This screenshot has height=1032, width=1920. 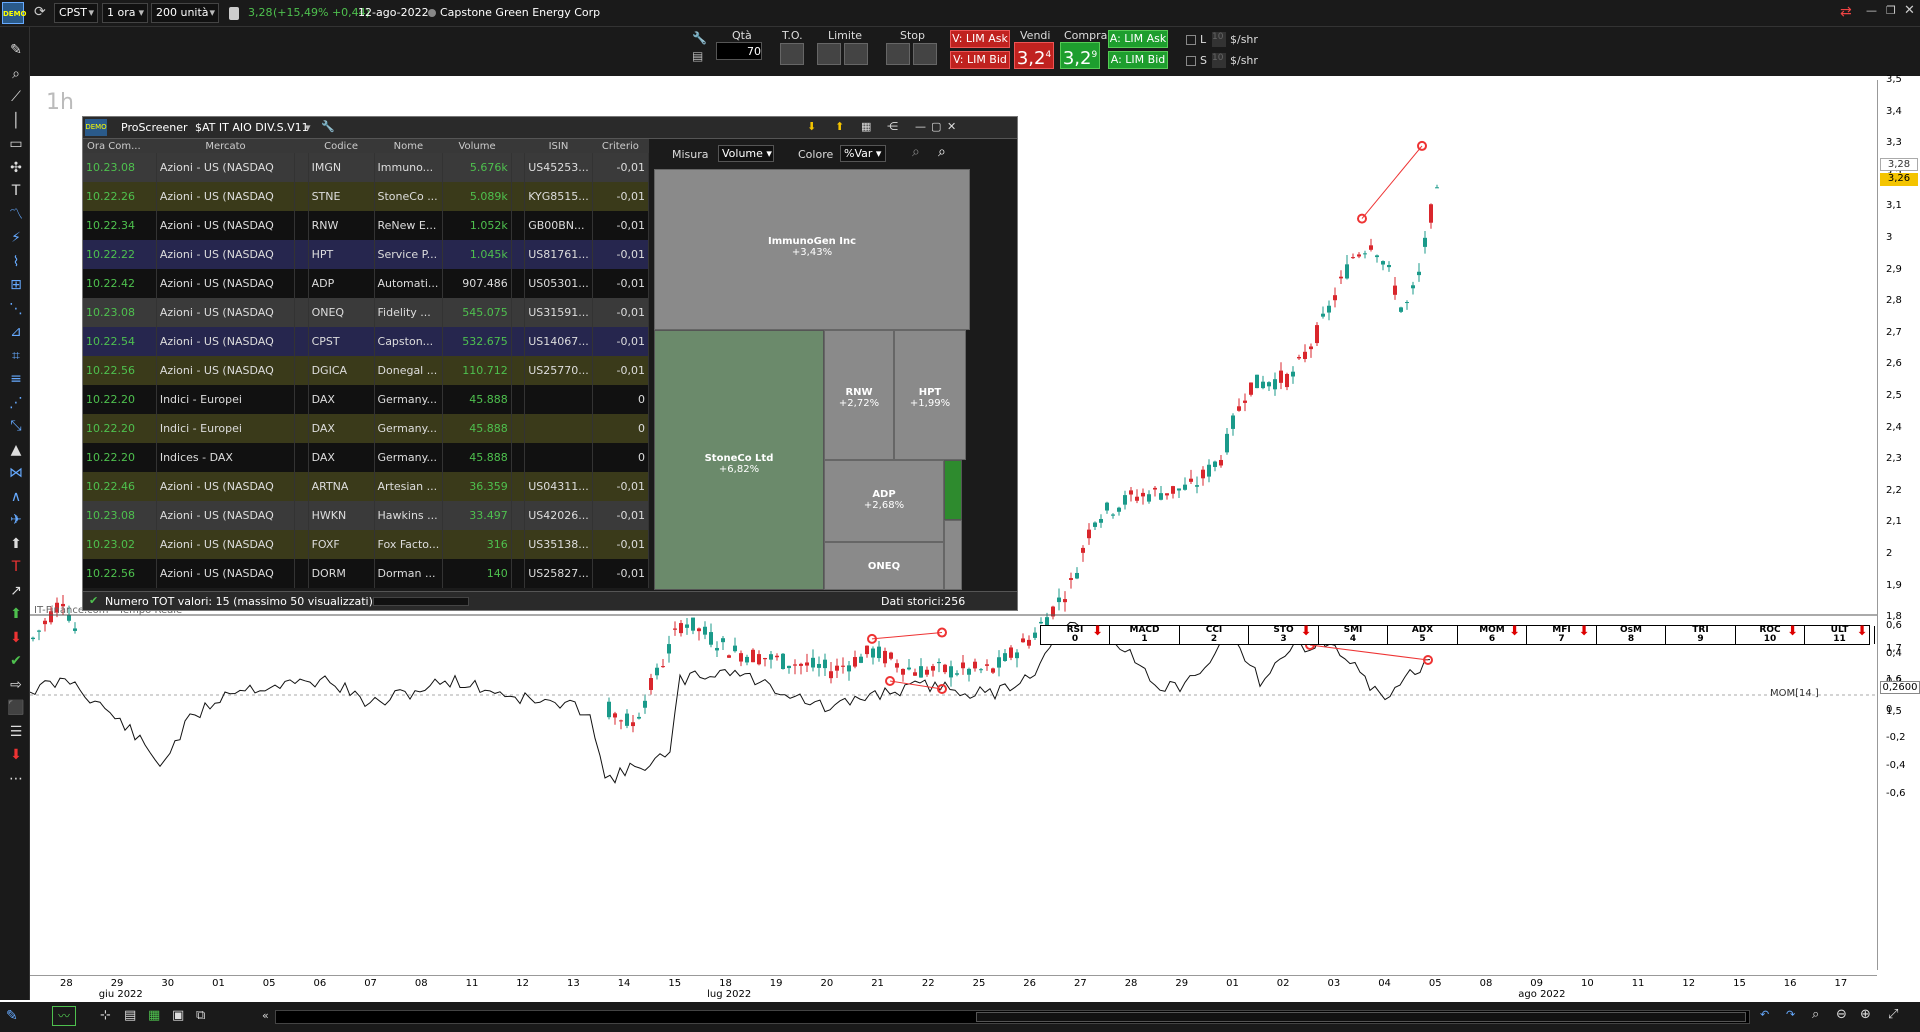 I want to click on maximize-icon: ▢, so click(x=936, y=126).